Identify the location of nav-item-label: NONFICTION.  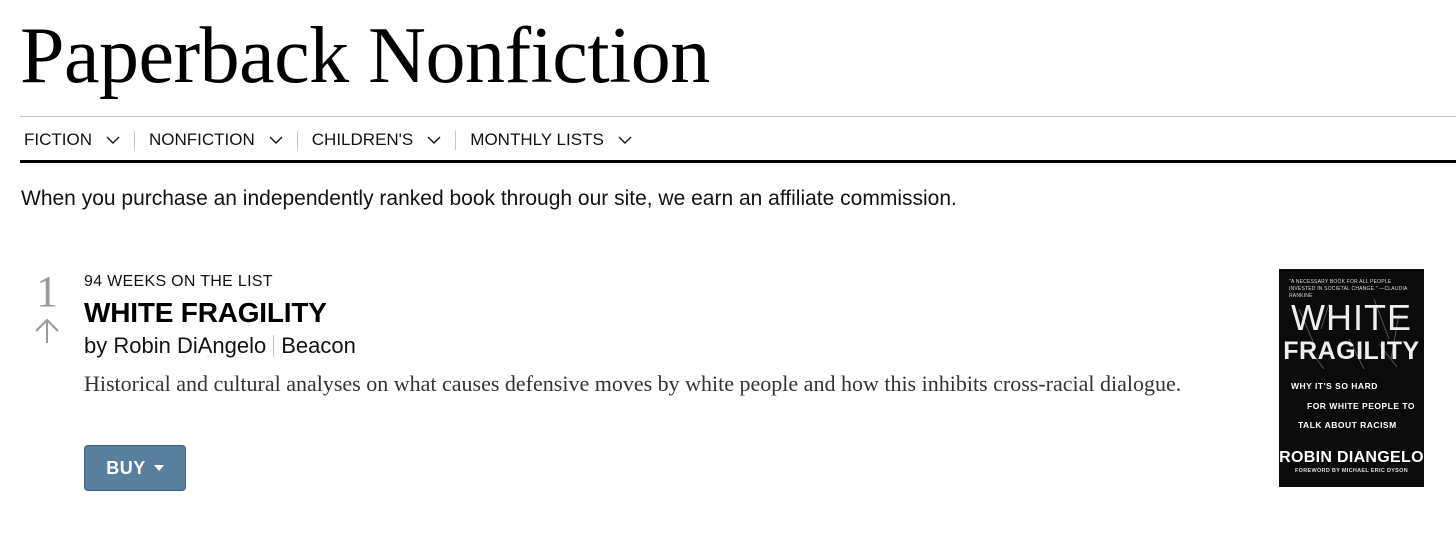
(202, 139).